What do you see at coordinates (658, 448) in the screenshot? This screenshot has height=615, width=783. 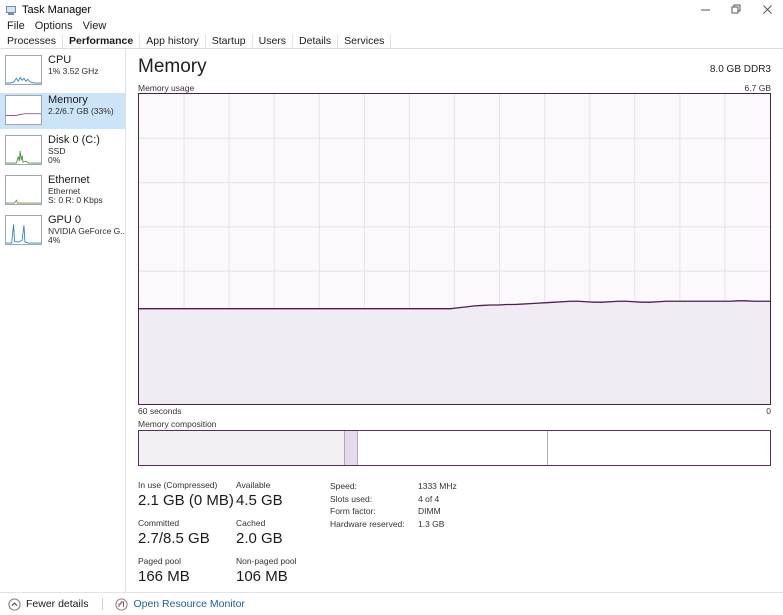 I see `composition-segment-free` at bounding box center [658, 448].